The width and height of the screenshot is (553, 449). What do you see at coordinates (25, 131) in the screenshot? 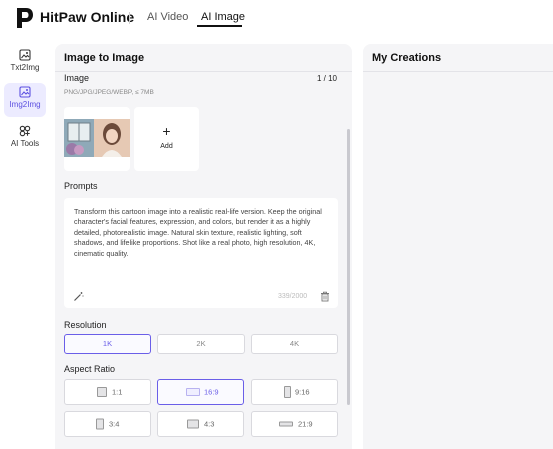
I see `tools-grid-icon` at bounding box center [25, 131].